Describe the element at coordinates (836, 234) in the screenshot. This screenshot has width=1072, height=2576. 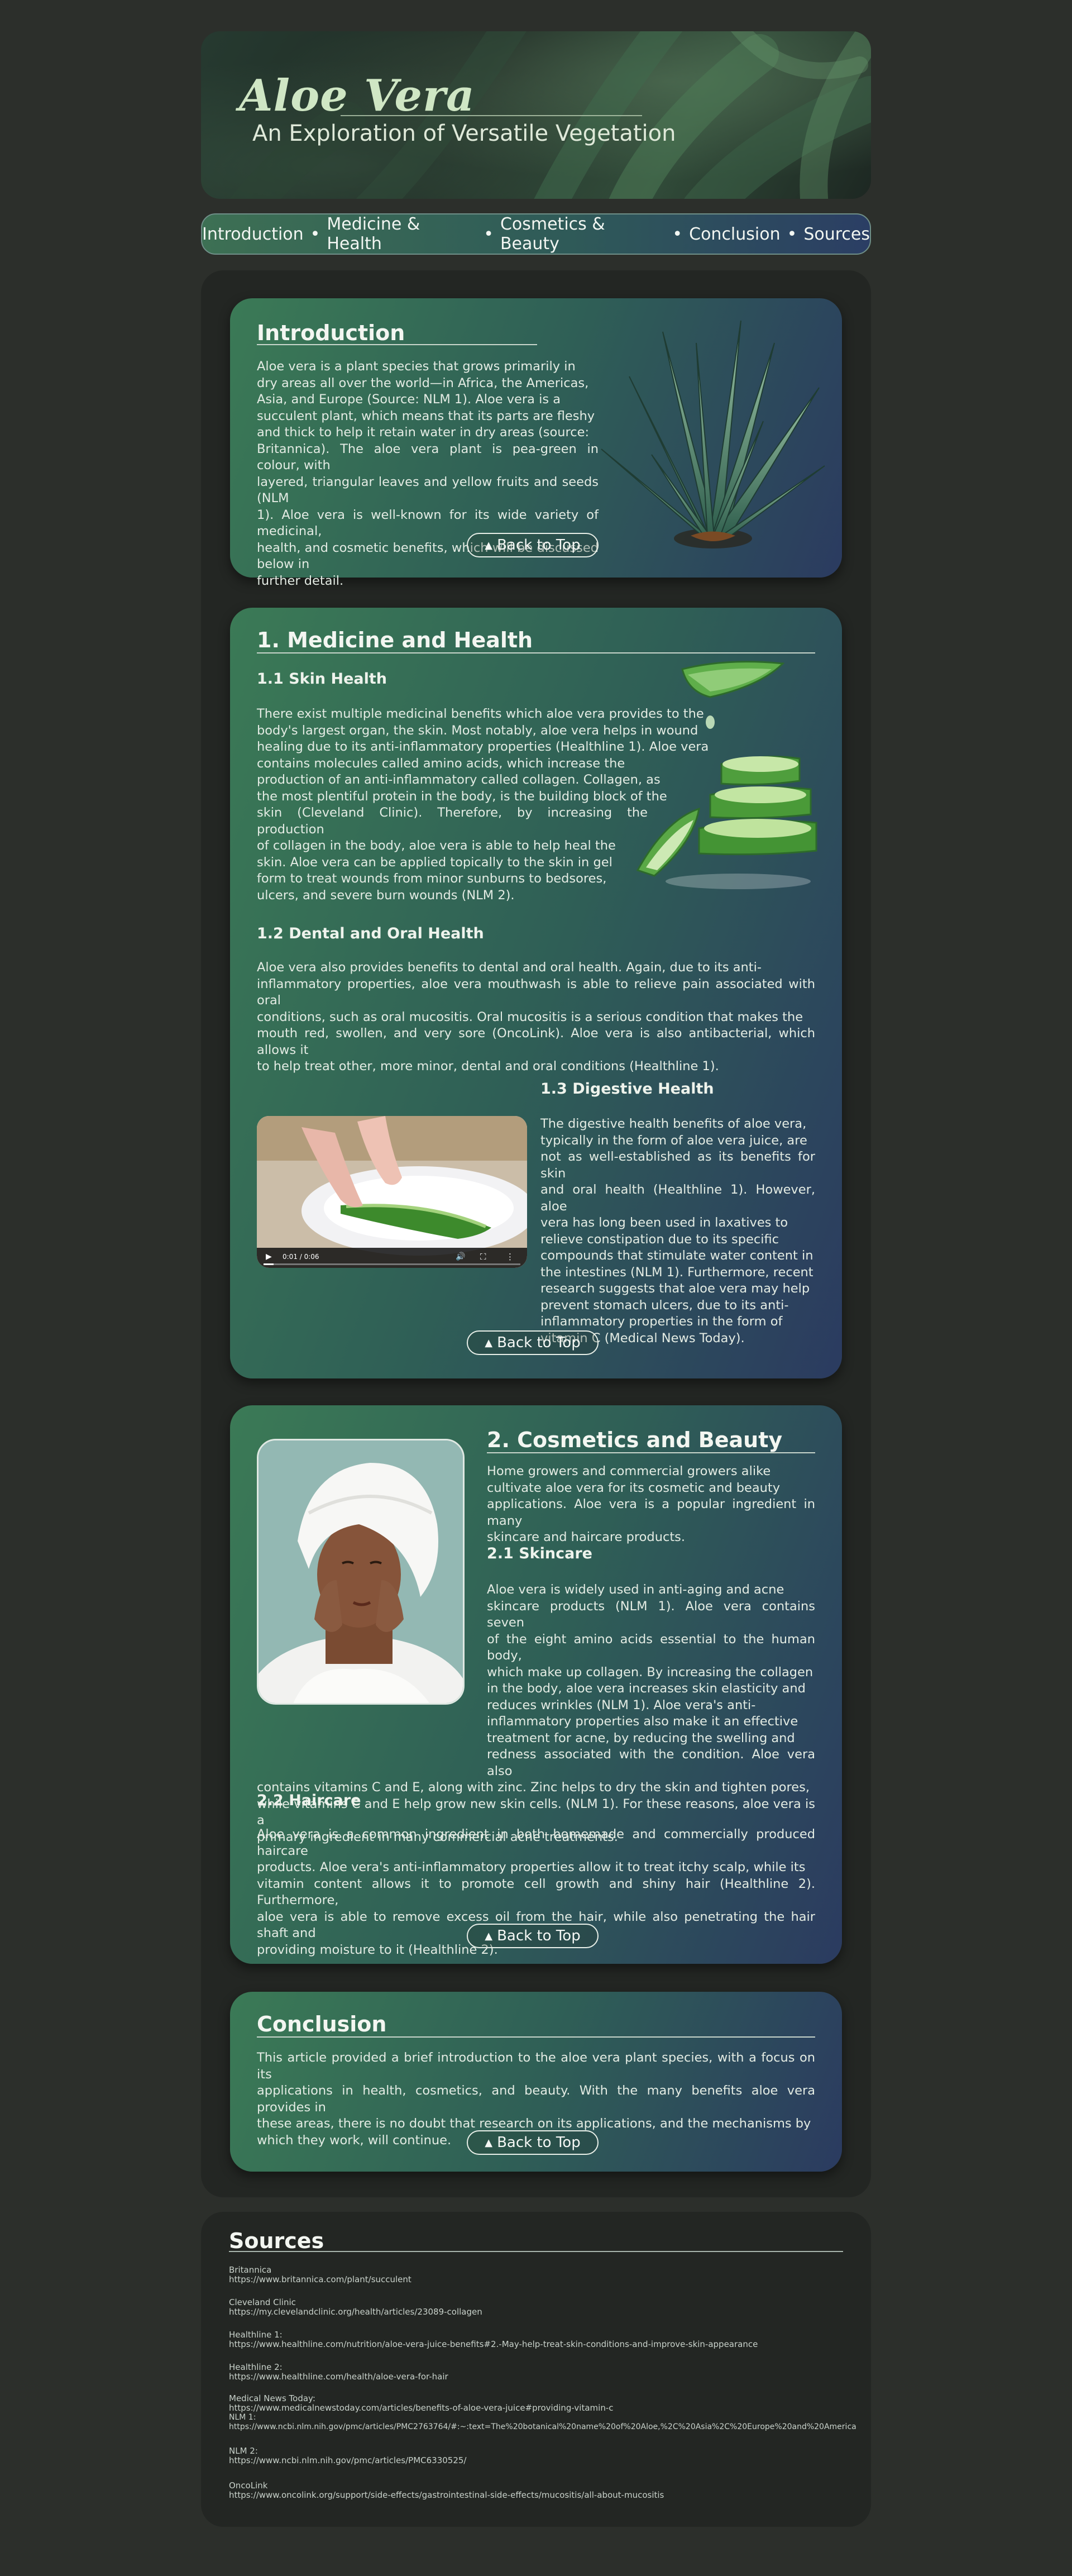
I see `nav-link-sources: Sources` at that location.